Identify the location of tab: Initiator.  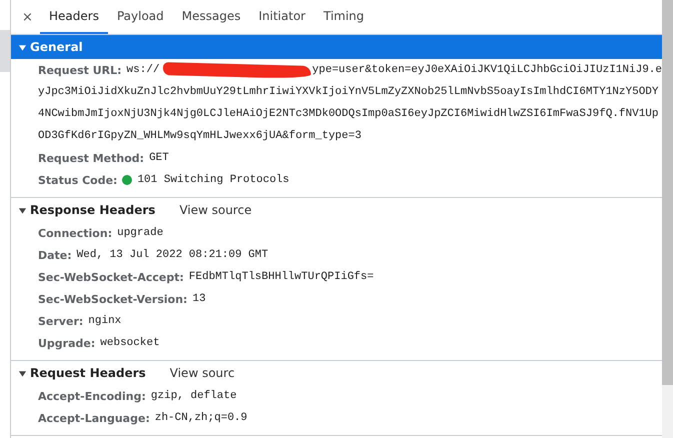
(282, 17).